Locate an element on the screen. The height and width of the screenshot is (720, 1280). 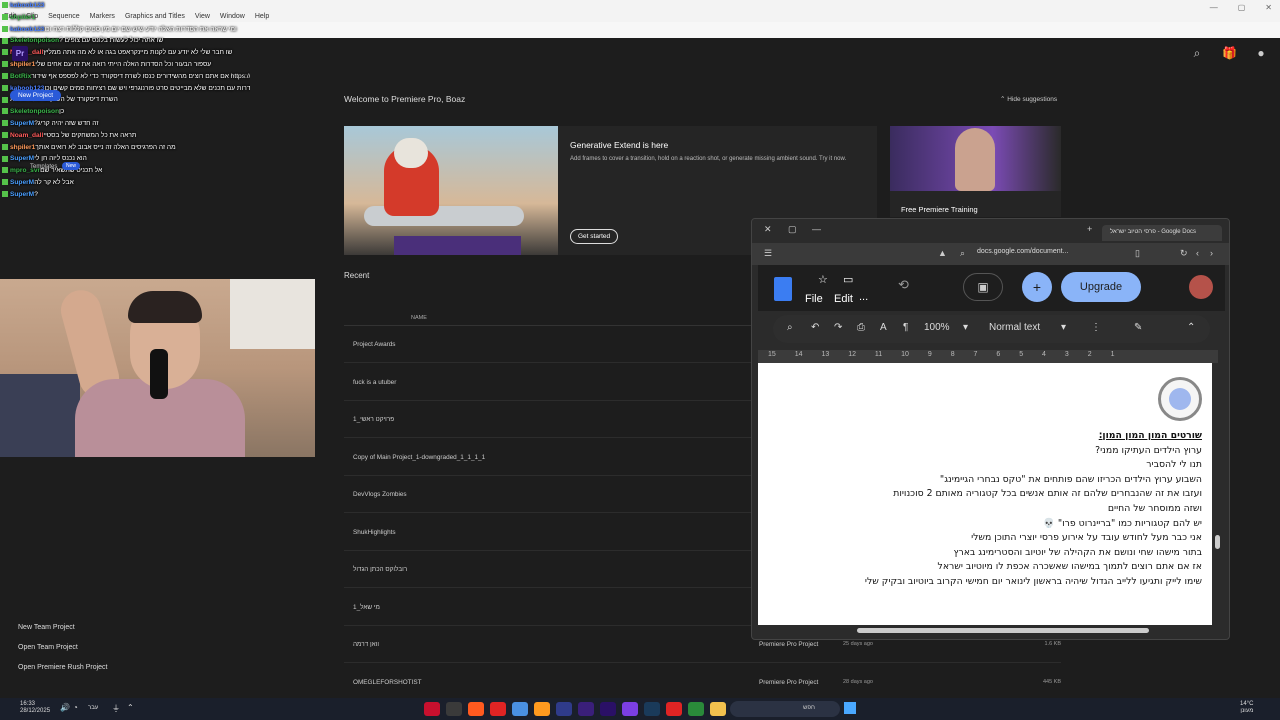
extension-icon: ▲ is located at coordinates (942, 253).